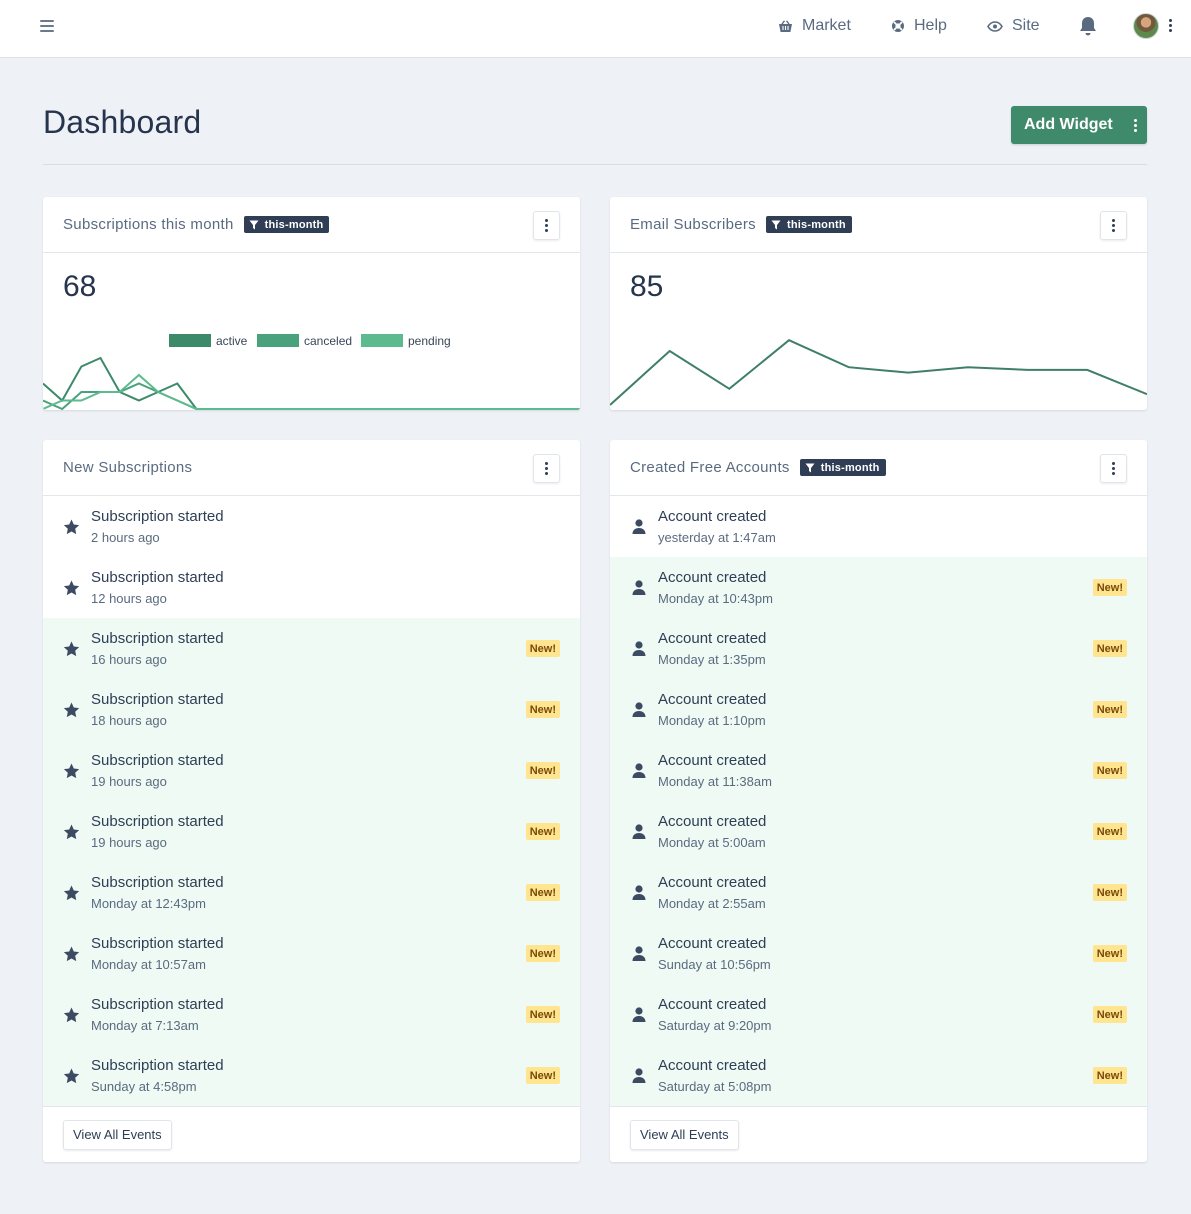 The height and width of the screenshot is (1214, 1191). What do you see at coordinates (785, 25) in the screenshot?
I see `basket-icon` at bounding box center [785, 25].